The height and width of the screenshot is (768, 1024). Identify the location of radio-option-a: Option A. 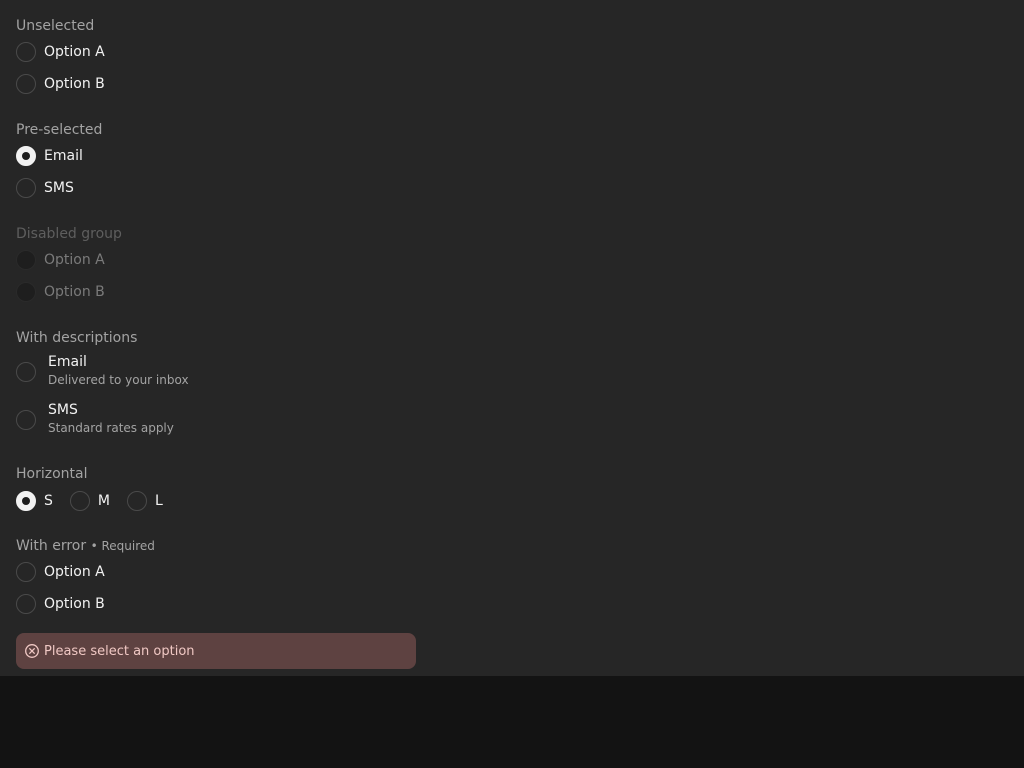
(60, 52).